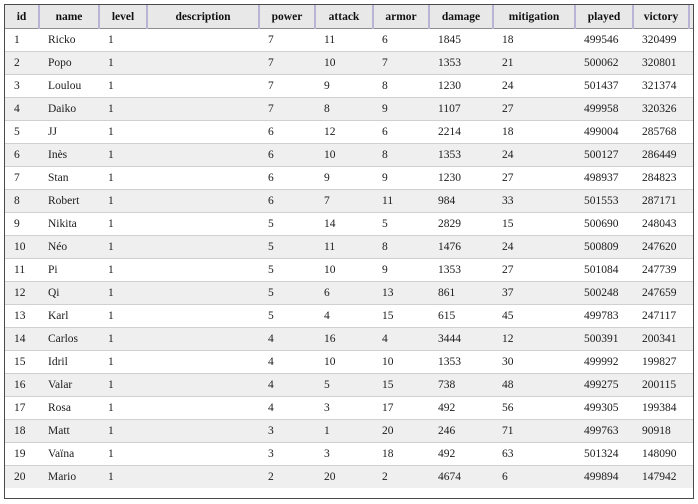 This screenshot has height=504, width=698. Describe the element at coordinates (69, 316) in the screenshot. I see `cell-name: Karl` at that location.